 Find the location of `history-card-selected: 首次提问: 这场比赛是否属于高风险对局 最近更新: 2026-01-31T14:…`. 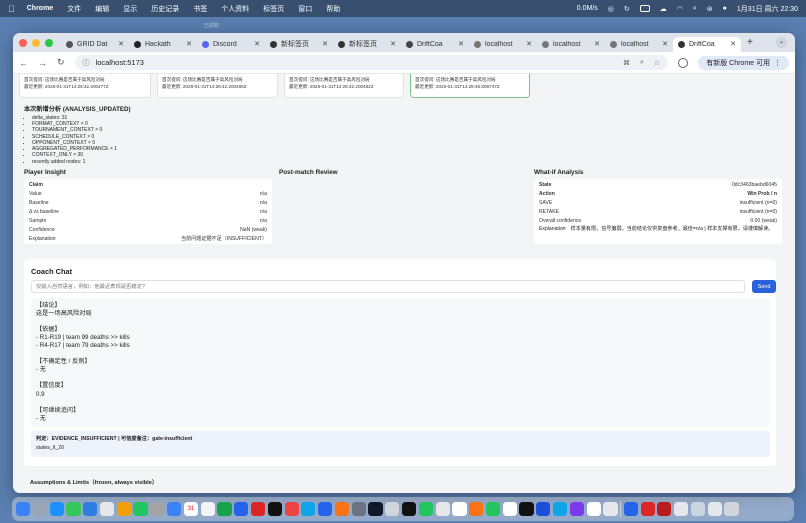

history-card-selected: 首次提问: 这场比赛是否属于高风险对局 最近更新: 2026-01-31T14:… is located at coordinates (470, 86).